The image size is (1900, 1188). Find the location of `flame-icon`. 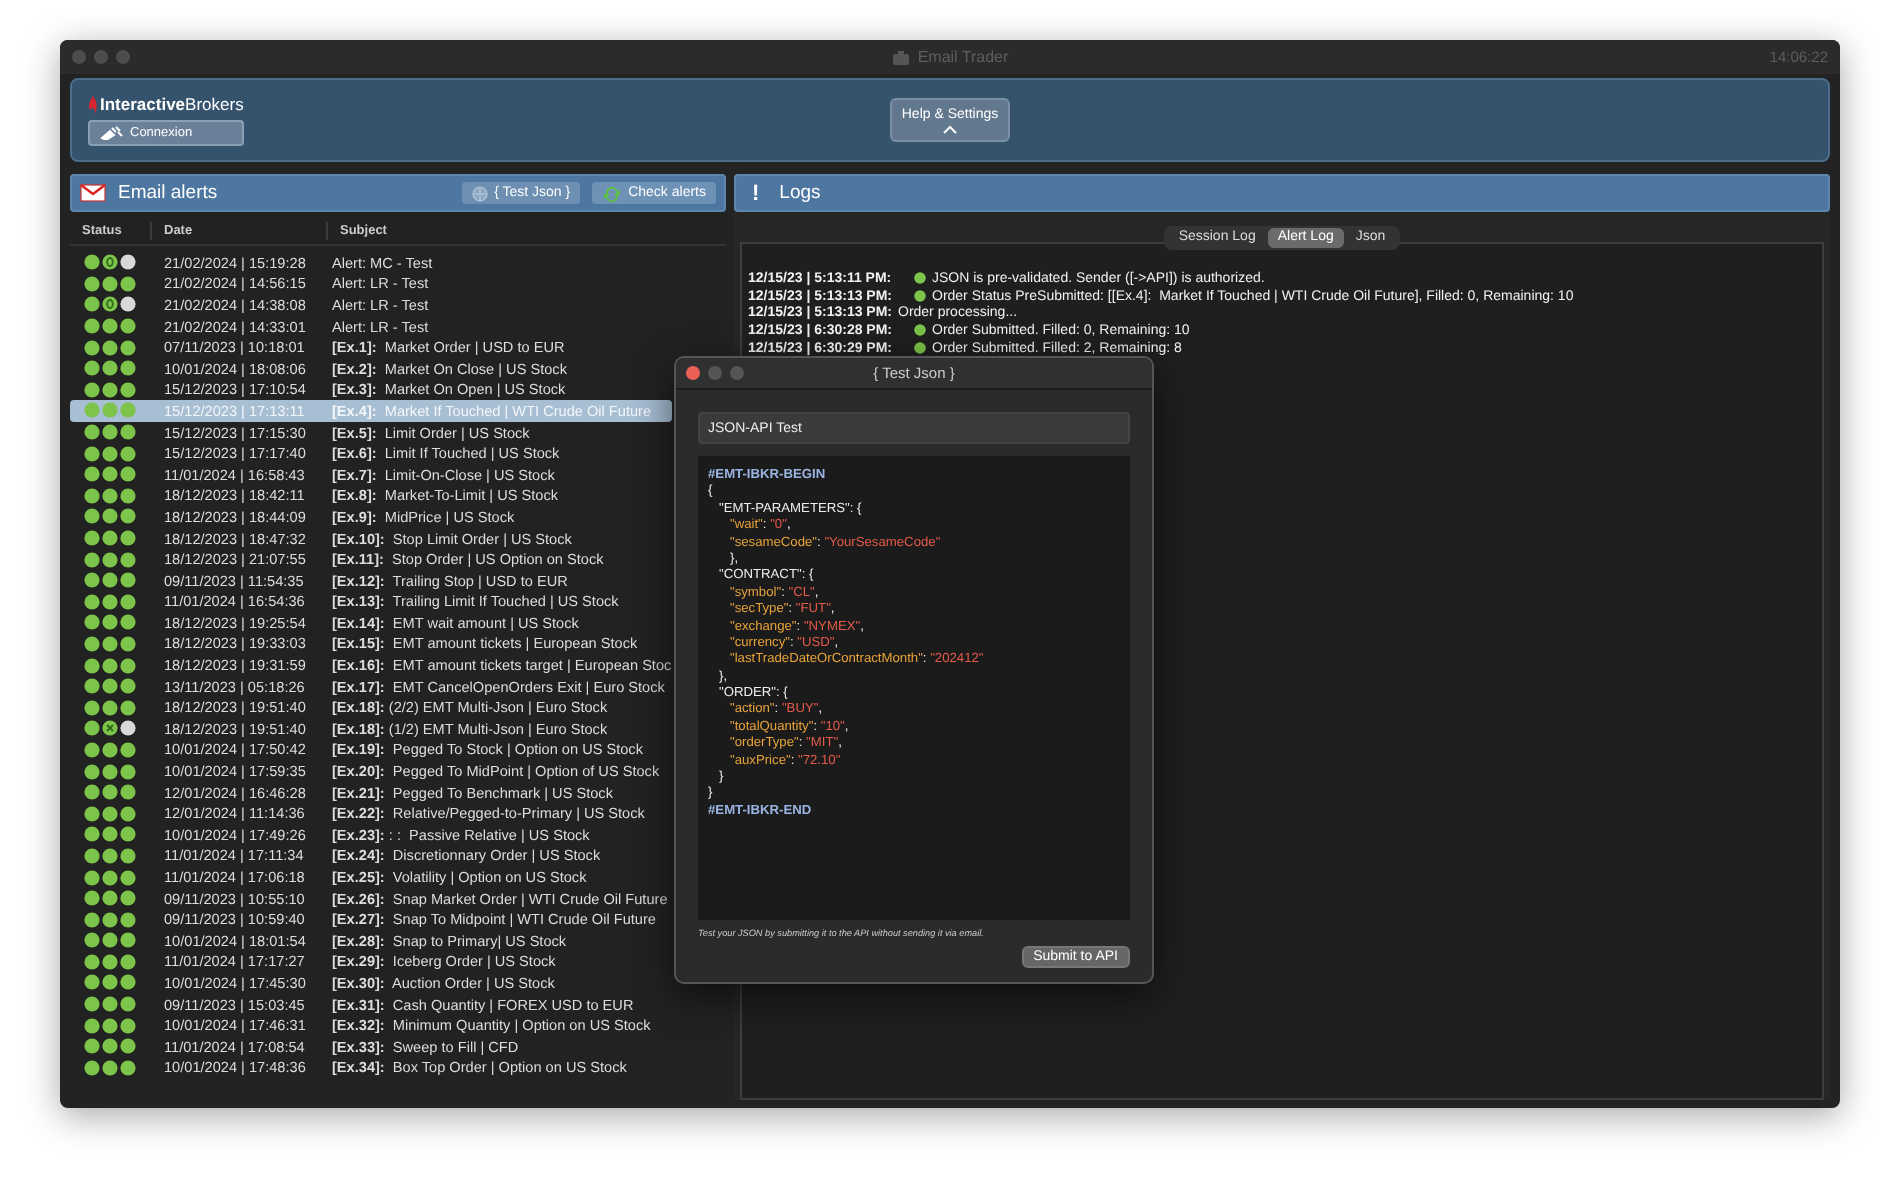

flame-icon is located at coordinates (93, 104).